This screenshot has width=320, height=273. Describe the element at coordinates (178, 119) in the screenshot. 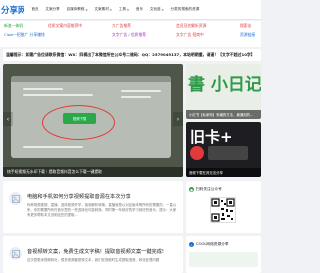

I see `carousel-next-icon: ›` at that location.